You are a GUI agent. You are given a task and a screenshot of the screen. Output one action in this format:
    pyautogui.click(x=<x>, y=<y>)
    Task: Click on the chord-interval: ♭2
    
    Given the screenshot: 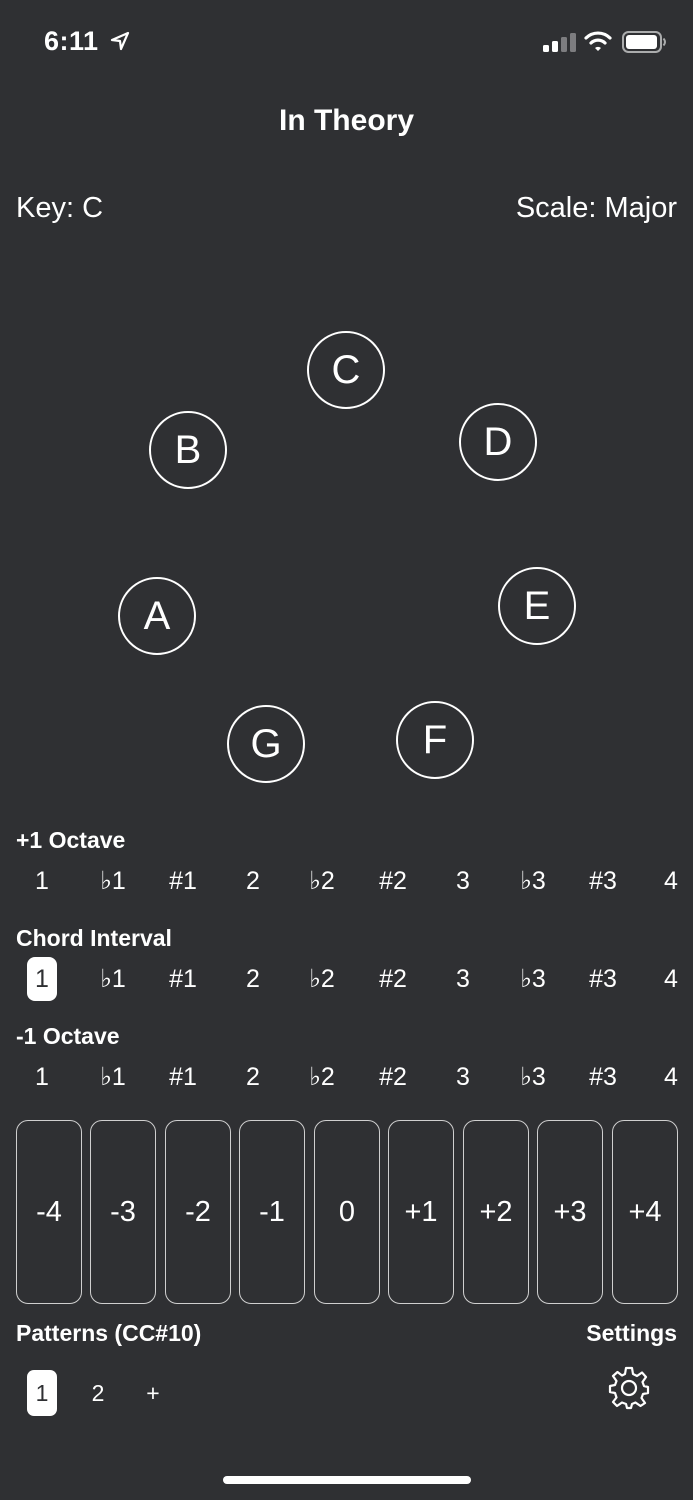 What is the action you would take?
    pyautogui.click(x=322, y=979)
    